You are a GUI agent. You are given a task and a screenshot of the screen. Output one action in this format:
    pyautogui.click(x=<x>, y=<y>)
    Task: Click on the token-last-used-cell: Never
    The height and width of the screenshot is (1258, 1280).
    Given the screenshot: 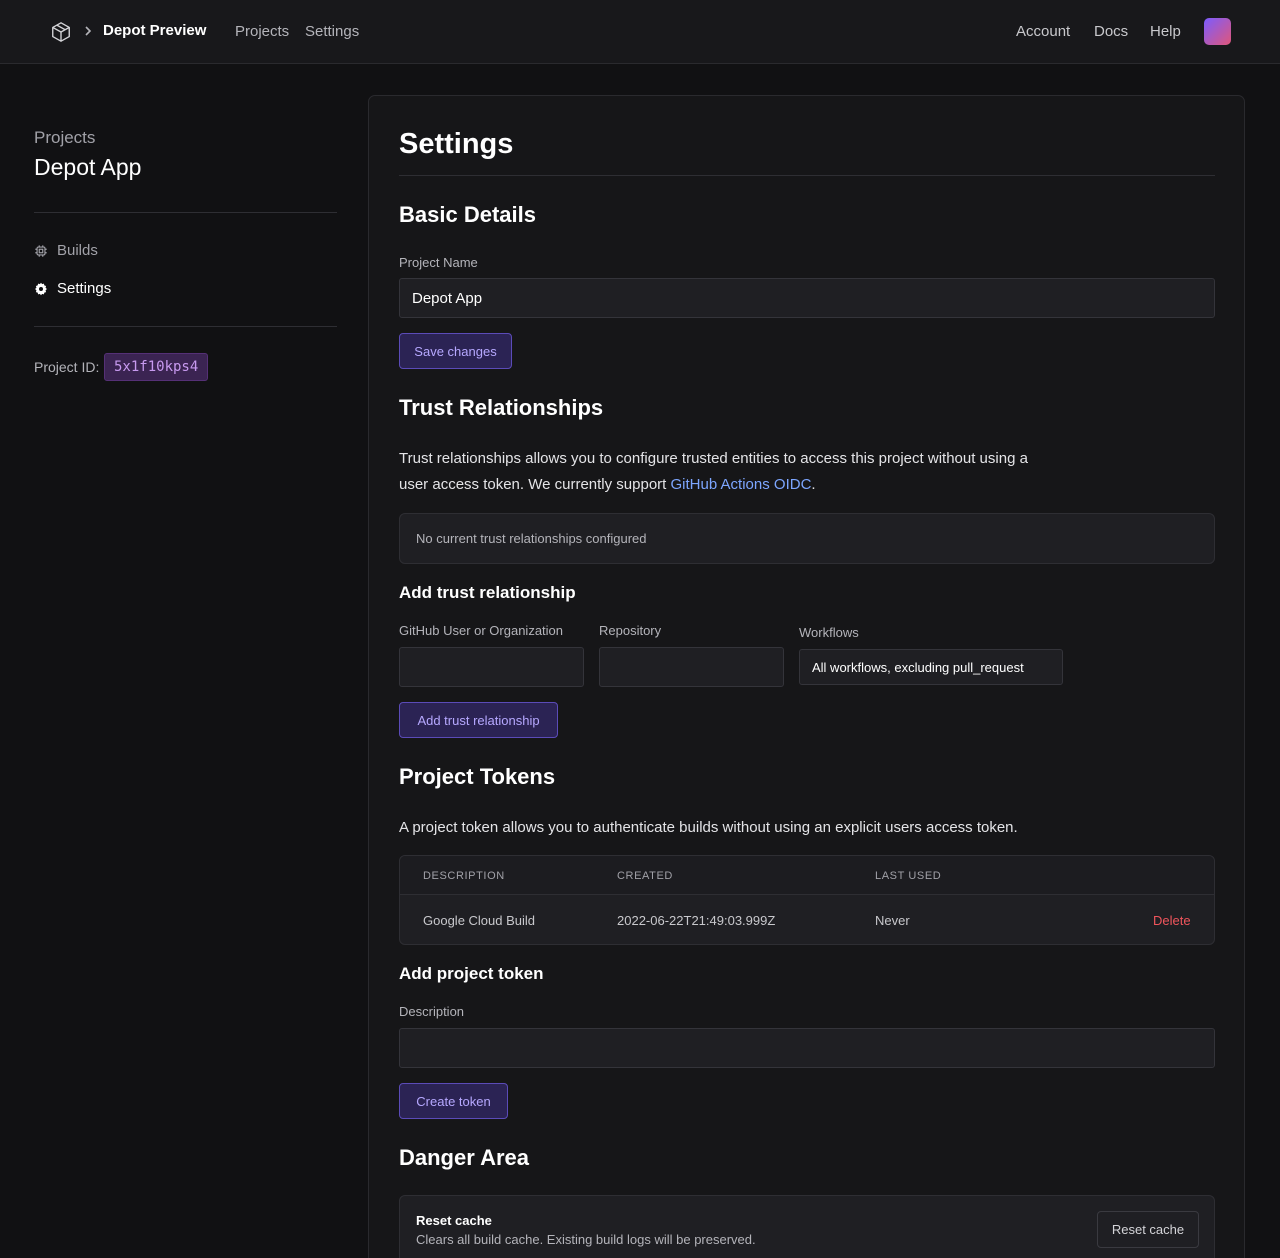 What is the action you would take?
    pyautogui.click(x=892, y=920)
    